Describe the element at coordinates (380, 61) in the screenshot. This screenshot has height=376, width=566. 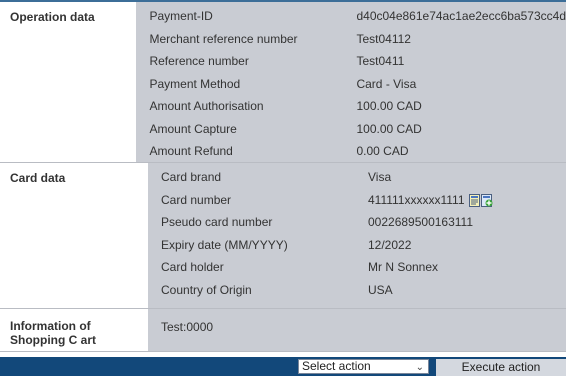
I see `reference-number-value: Test0411` at that location.